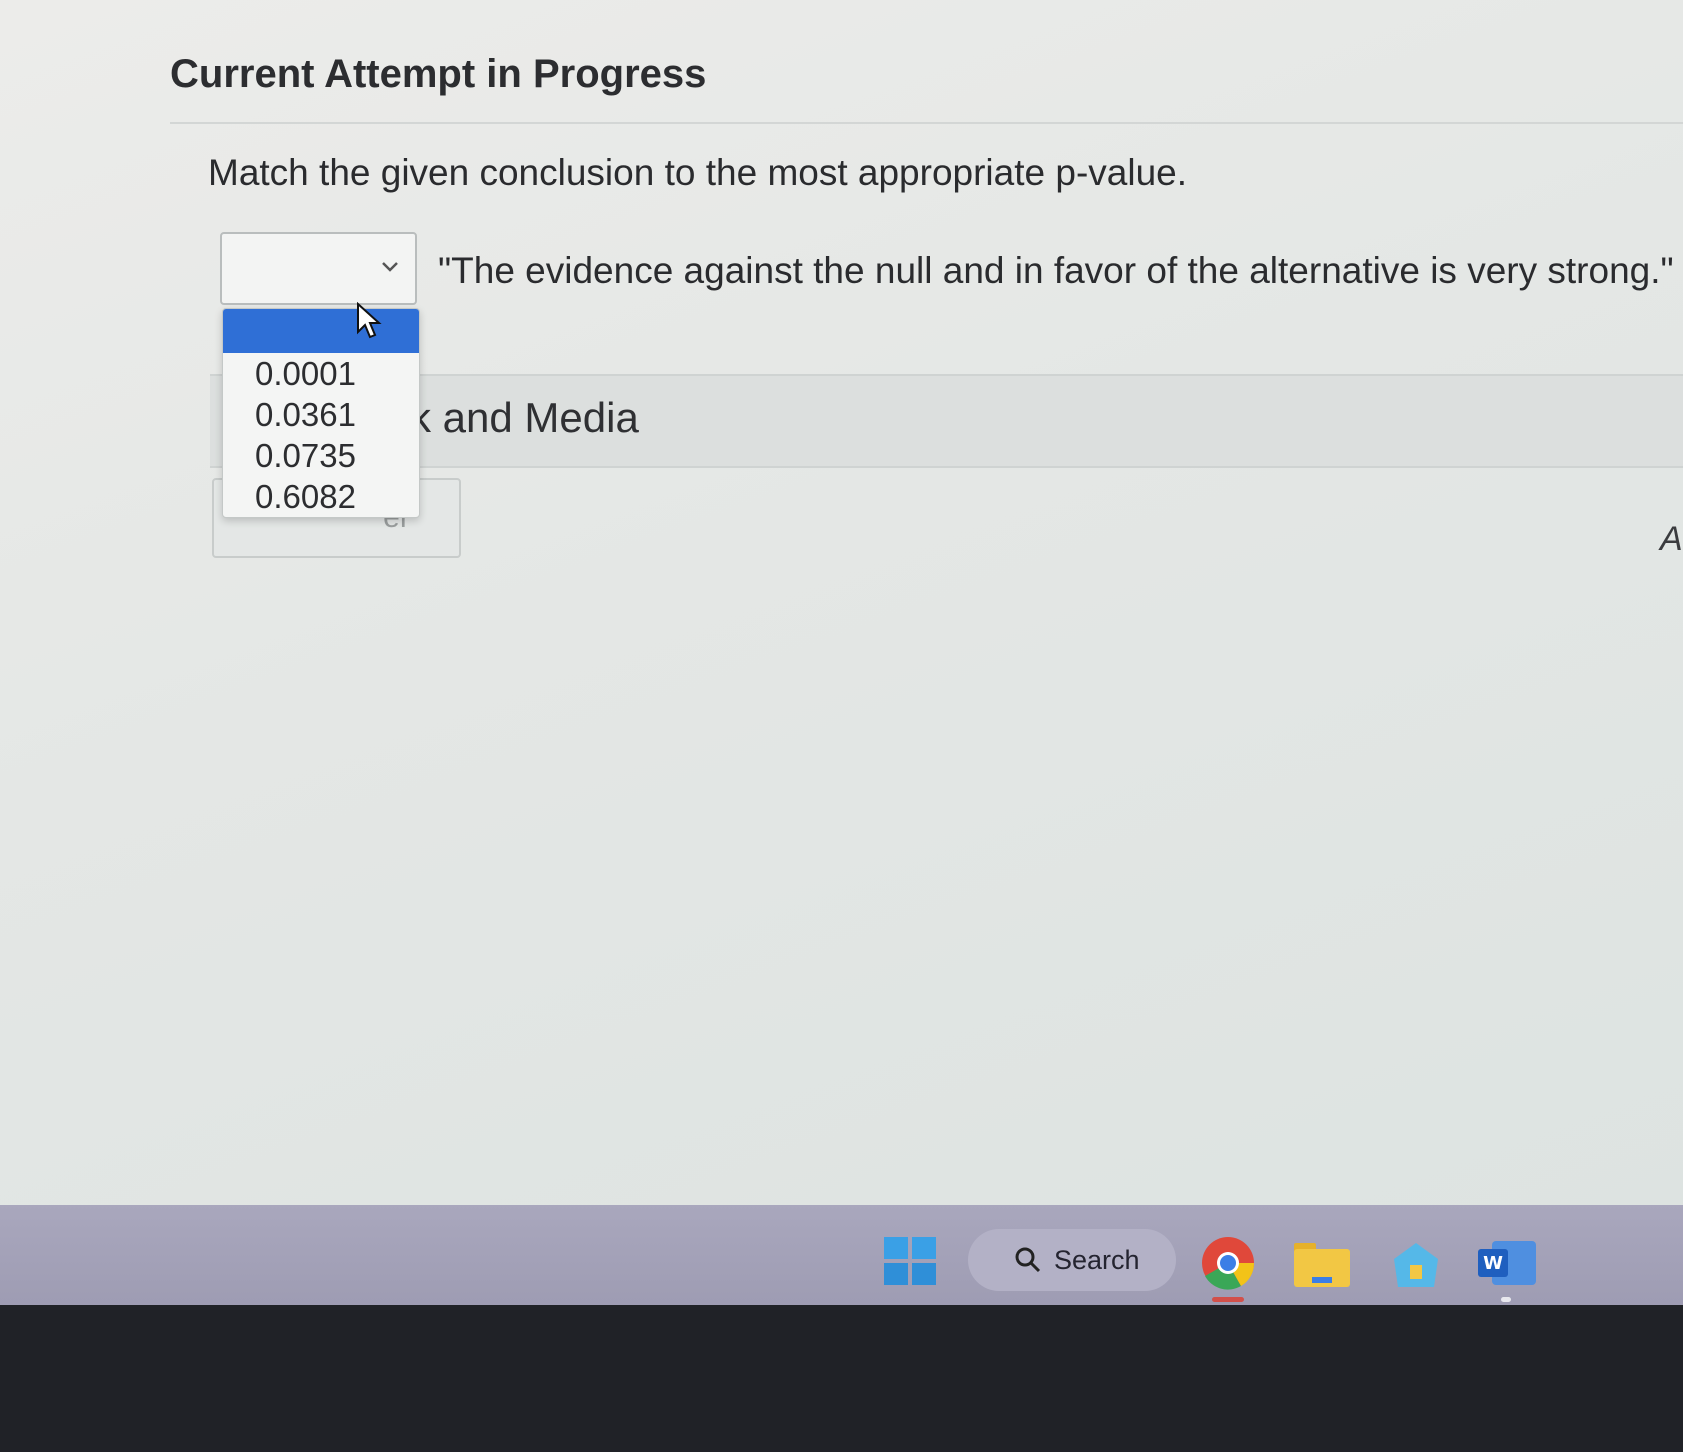  Describe the element at coordinates (1671, 539) in the screenshot. I see `edge-text: A` at that location.